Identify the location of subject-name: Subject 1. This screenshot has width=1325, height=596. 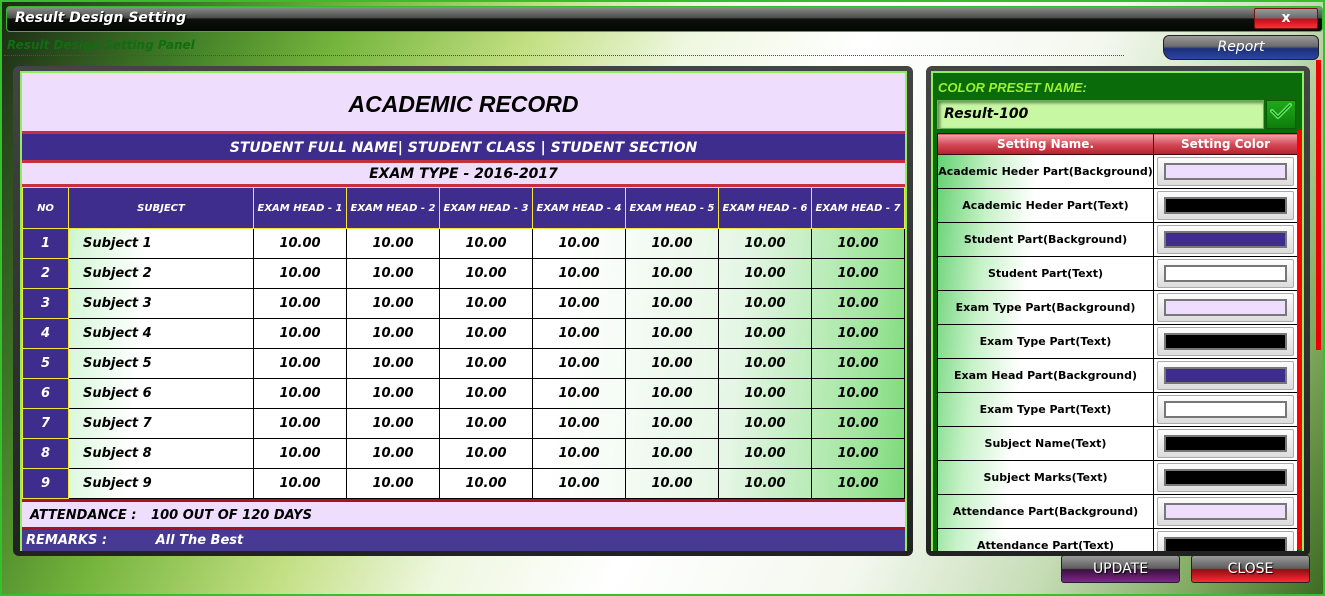
(161, 243).